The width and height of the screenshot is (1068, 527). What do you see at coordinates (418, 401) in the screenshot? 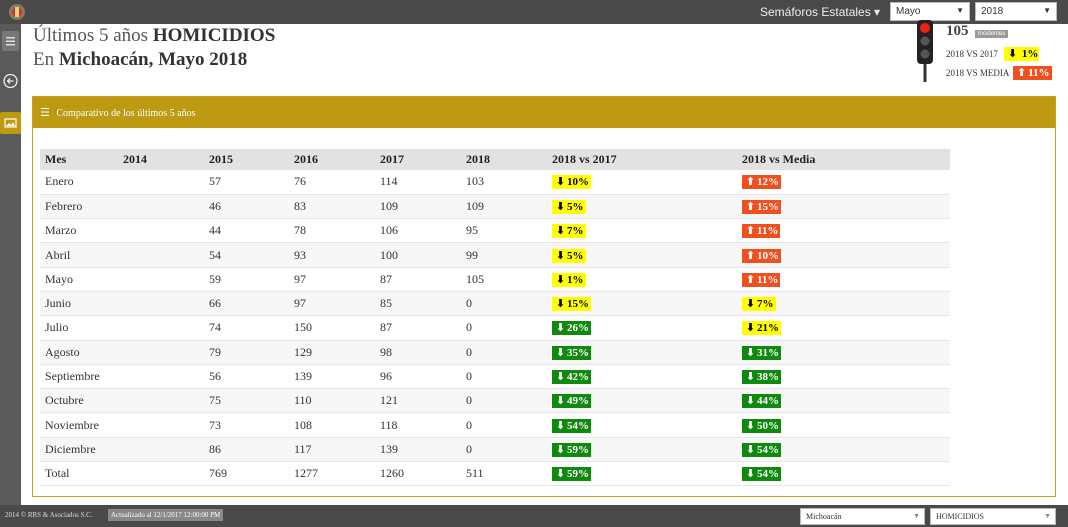
I see `table-cell-y2017: 121` at bounding box center [418, 401].